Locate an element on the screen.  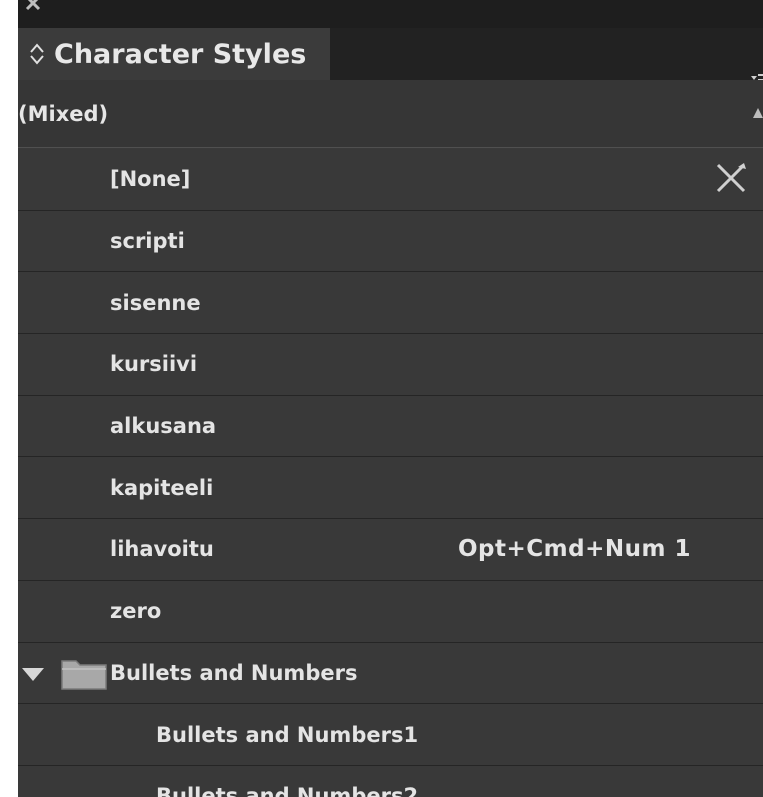
style-label: alkusana is located at coordinates (163, 426).